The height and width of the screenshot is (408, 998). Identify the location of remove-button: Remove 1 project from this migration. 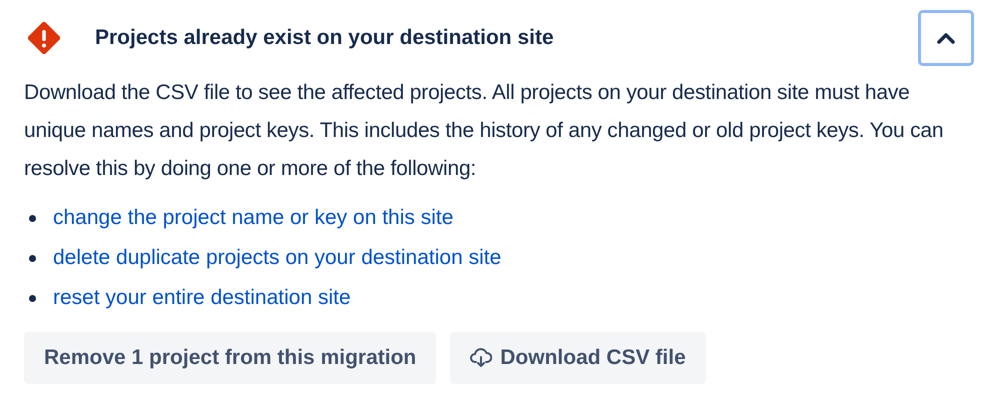
(230, 358).